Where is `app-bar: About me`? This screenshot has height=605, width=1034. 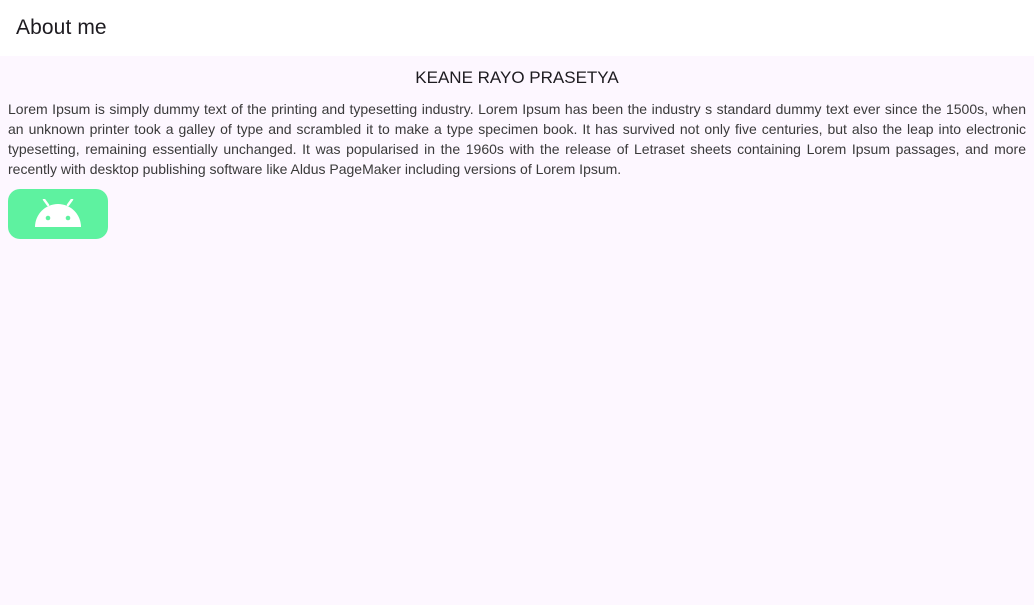 app-bar: About me is located at coordinates (517, 28).